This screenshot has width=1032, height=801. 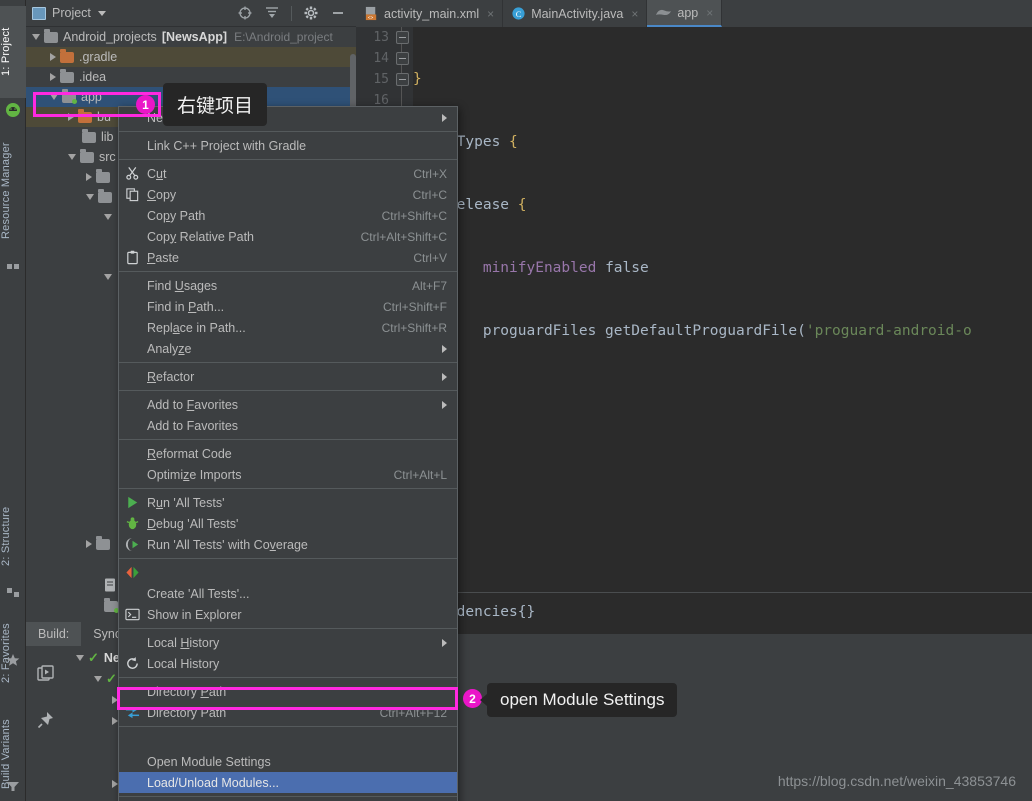 I want to click on menu-item-copy-path: Copy Path Ctrl+Shift+C, so click(x=288, y=215).